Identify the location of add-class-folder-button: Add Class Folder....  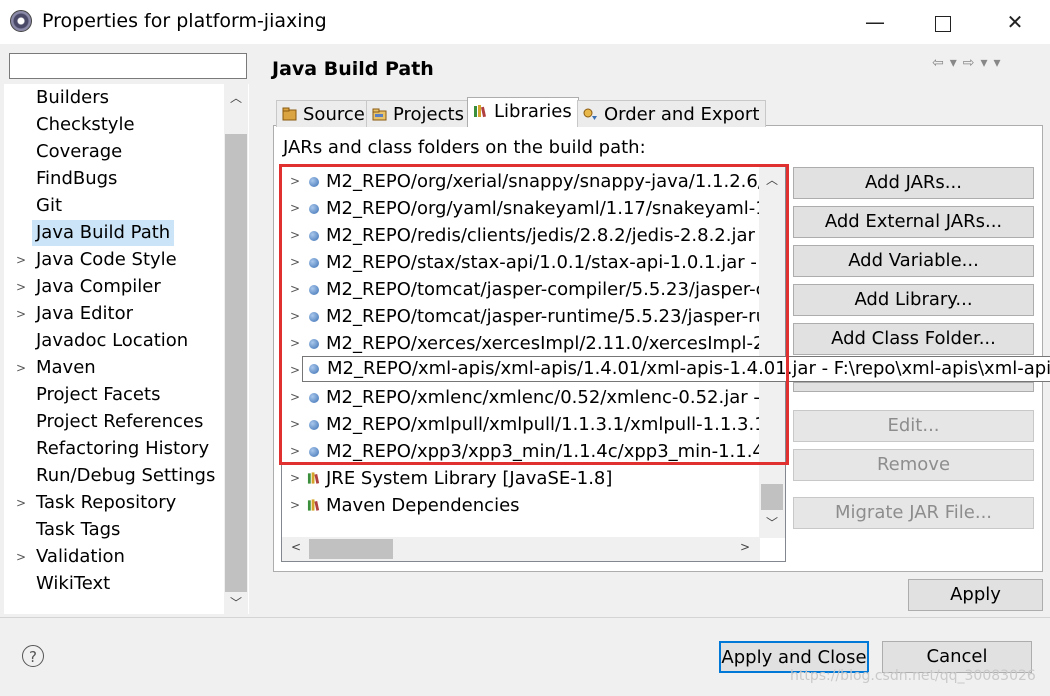
(913, 339).